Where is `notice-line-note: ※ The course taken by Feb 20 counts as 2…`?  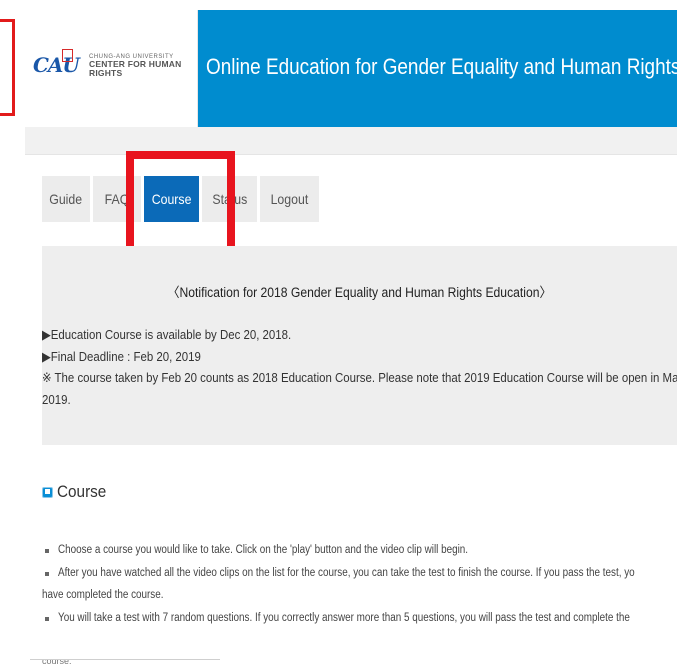
notice-line-note: ※ The course taken by Feb 20 counts as 2… is located at coordinates (359, 377).